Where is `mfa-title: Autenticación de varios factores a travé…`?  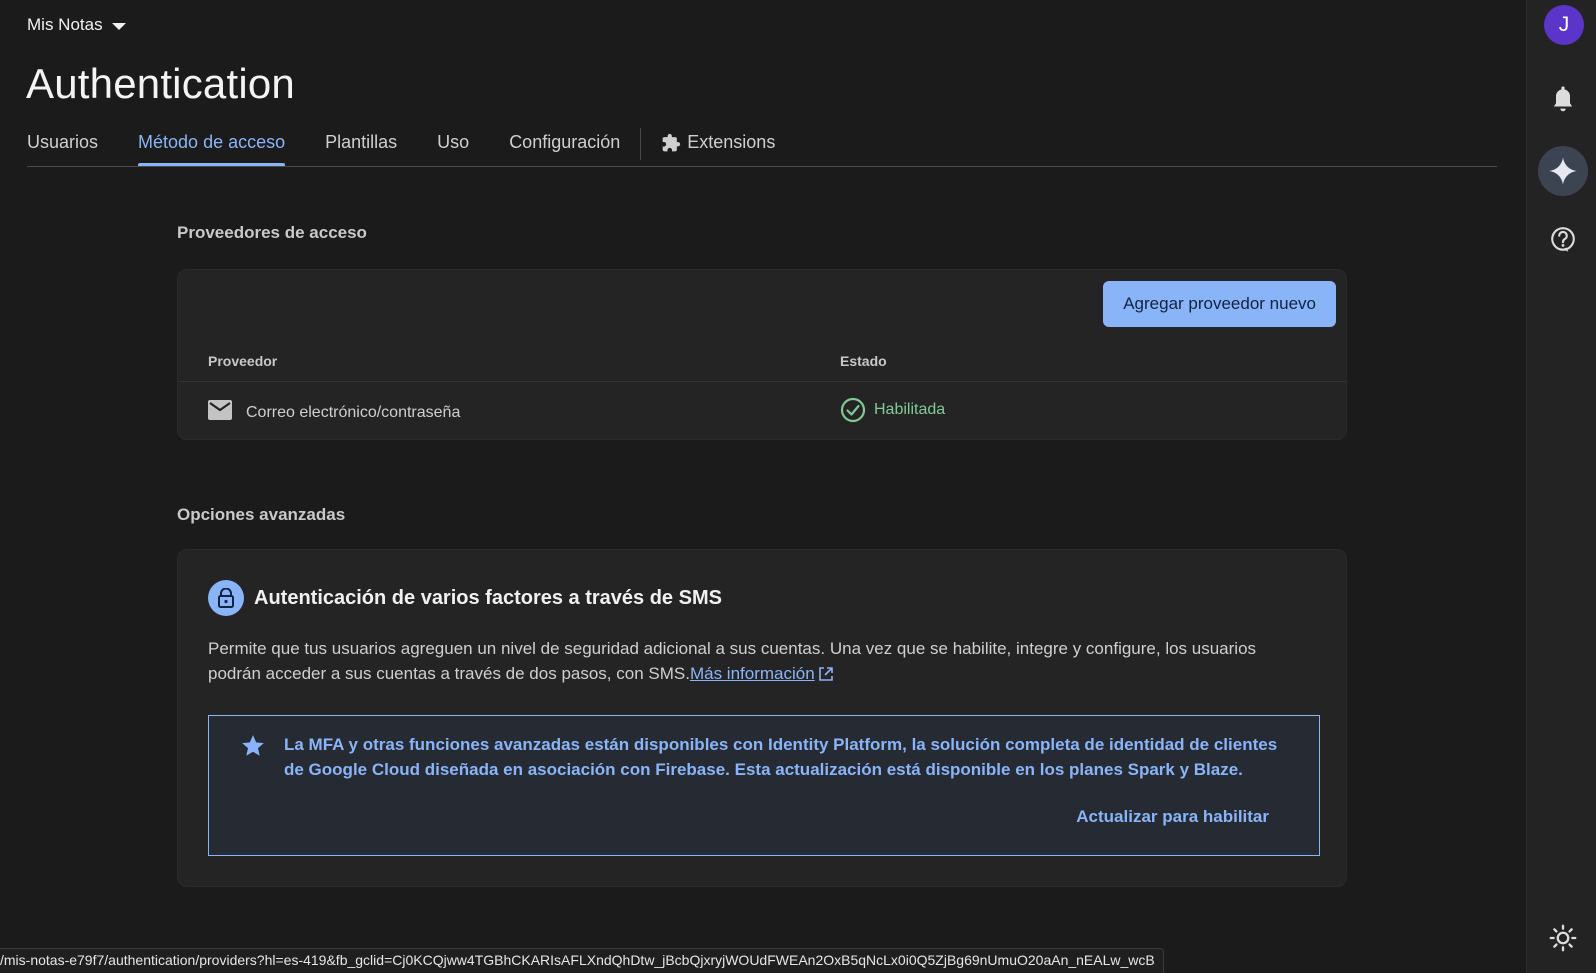 mfa-title: Autenticación de varios factores a travé… is located at coordinates (488, 597).